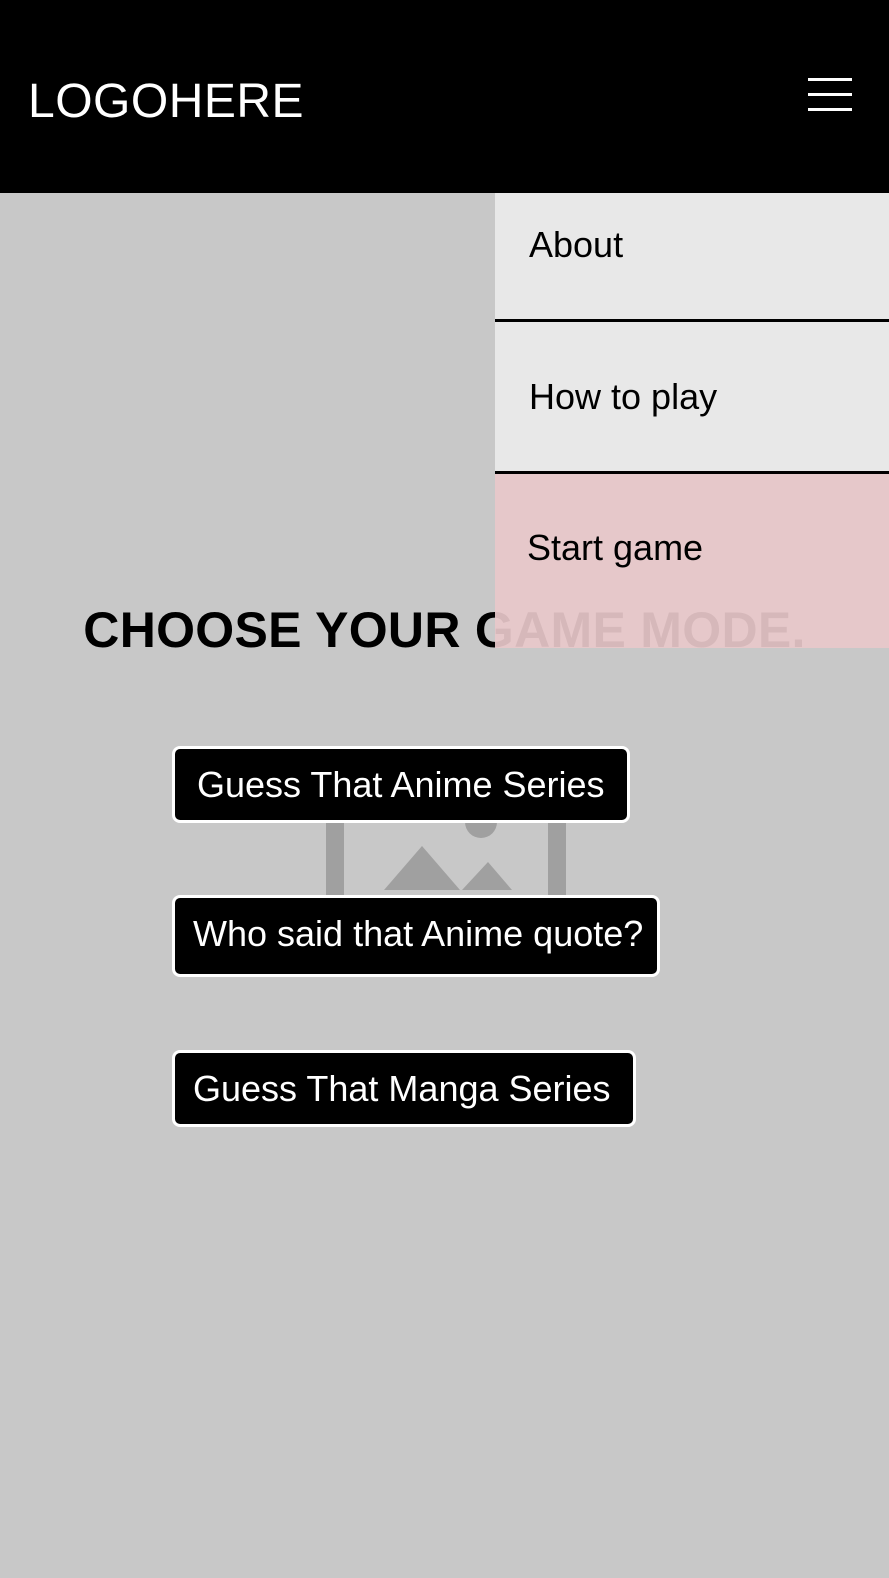 The width and height of the screenshot is (889, 1578). I want to click on menu-item-how-to-play: How to play, so click(692, 398).